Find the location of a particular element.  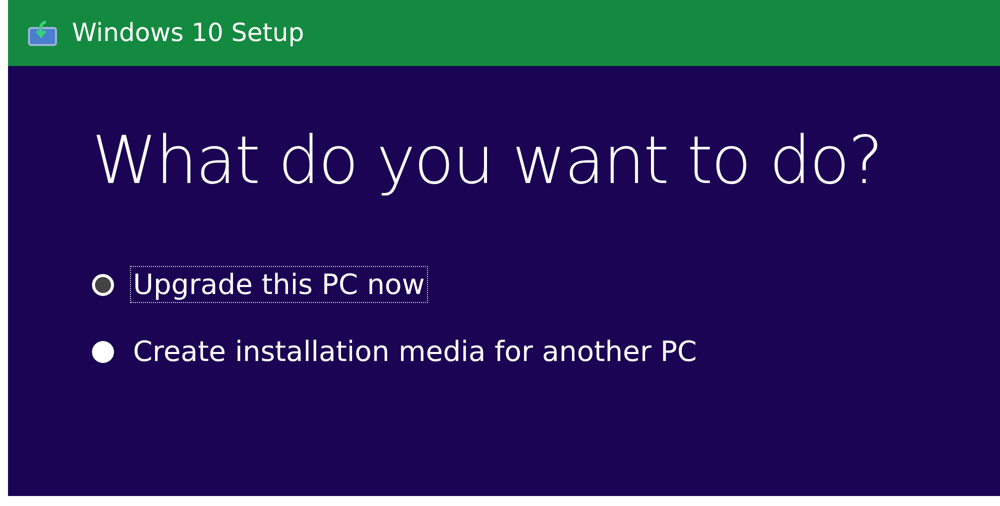

window-title: Windows 10 Setup is located at coordinates (188, 33).